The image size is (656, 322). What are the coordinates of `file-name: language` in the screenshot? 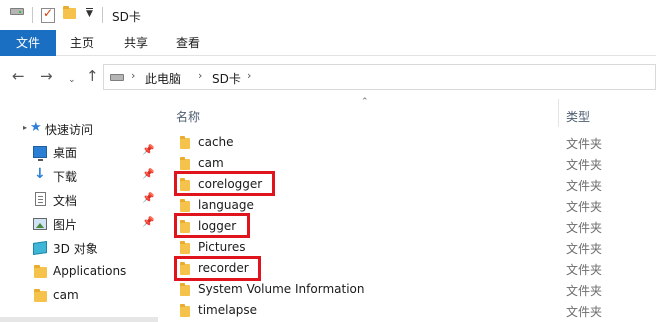 It's located at (226, 205).